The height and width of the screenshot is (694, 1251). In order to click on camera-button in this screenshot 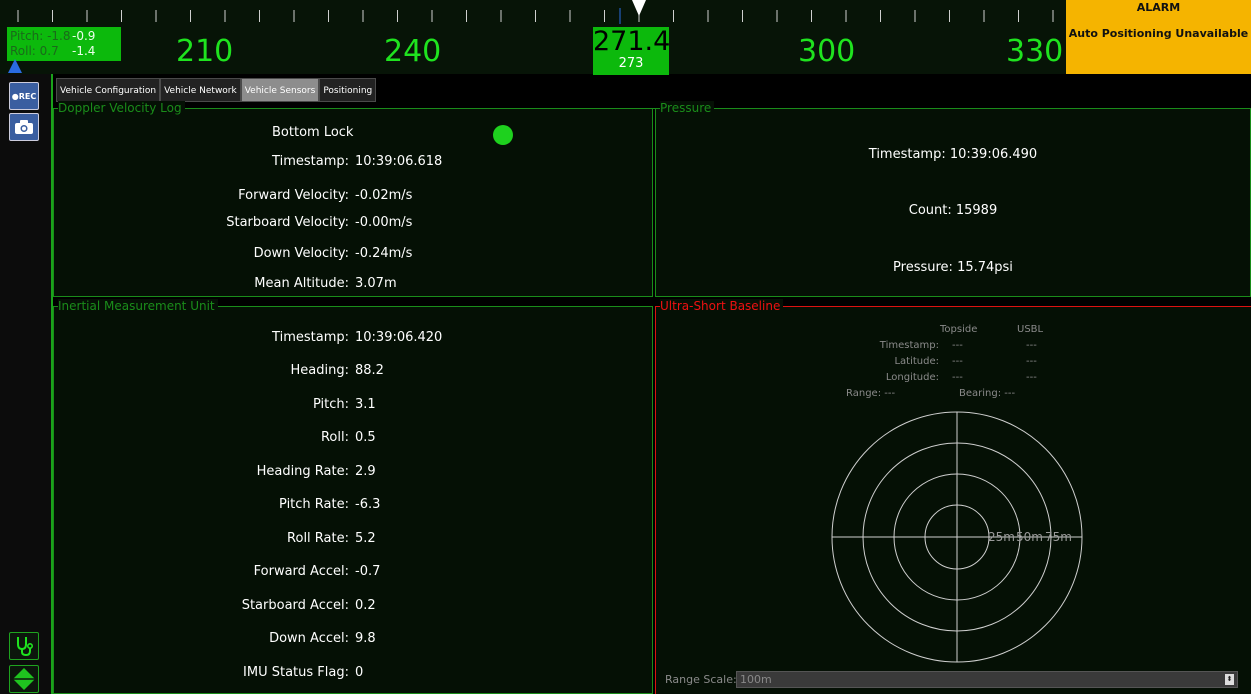, I will do `click(24, 127)`.